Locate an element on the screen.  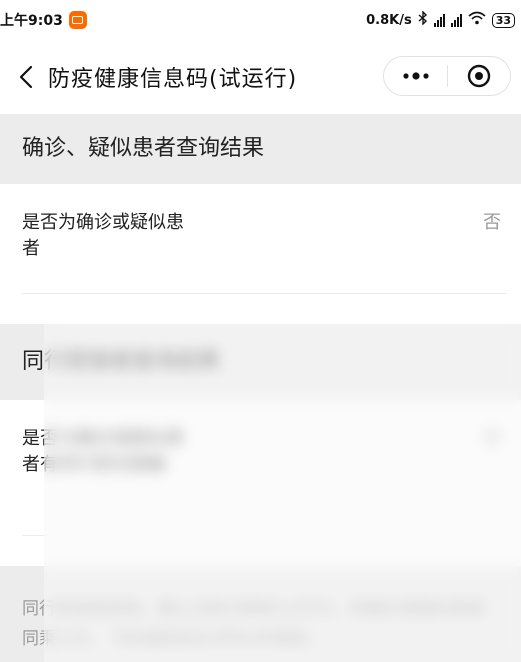
result-value-diagnosis: 否 is located at coordinates (492, 222).